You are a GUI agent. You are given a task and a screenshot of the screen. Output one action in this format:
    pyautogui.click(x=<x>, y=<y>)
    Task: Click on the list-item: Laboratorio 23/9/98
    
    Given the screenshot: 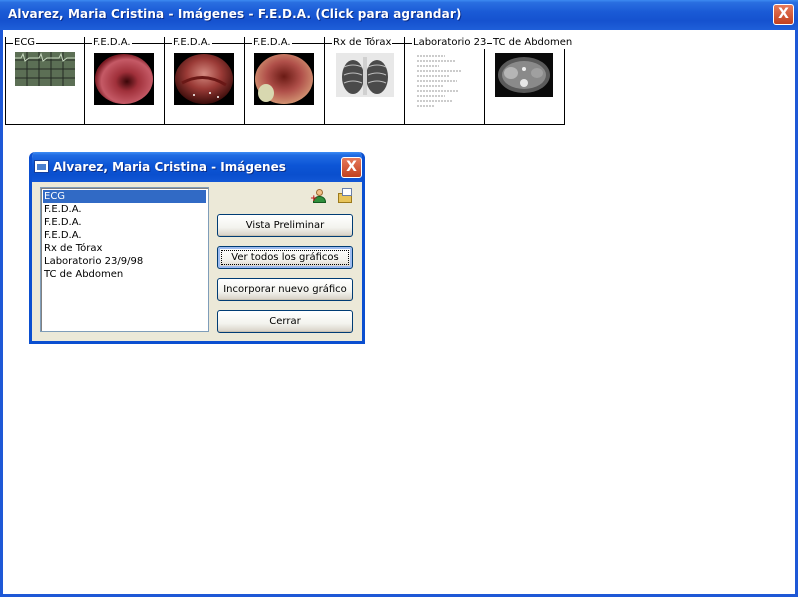 What is the action you would take?
    pyautogui.click(x=124, y=261)
    